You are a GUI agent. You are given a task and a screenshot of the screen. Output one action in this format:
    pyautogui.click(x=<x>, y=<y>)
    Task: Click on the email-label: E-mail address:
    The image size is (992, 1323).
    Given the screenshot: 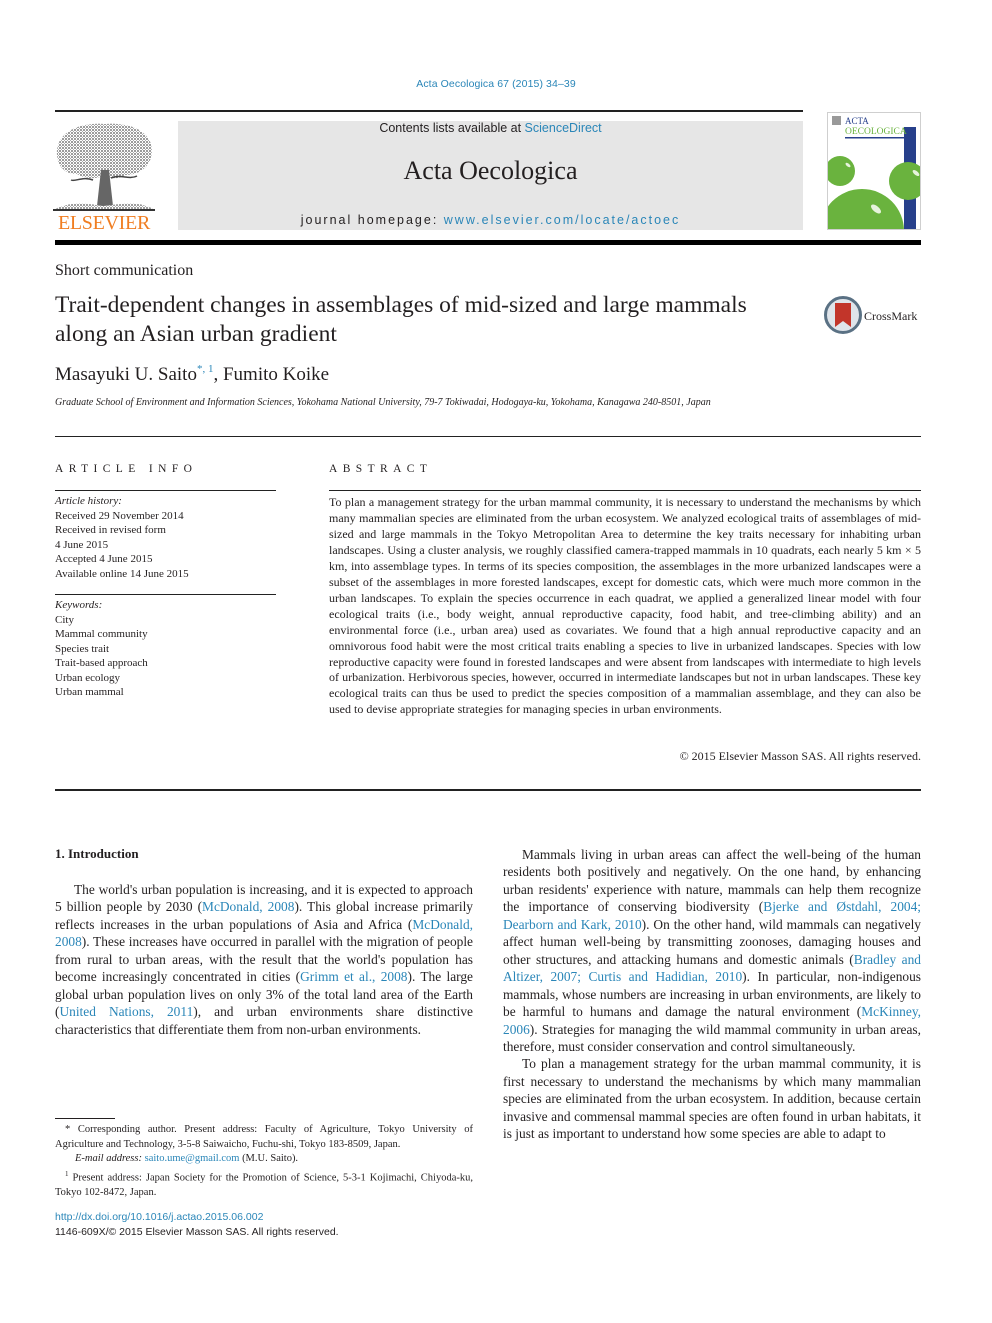 What is the action you would take?
    pyautogui.click(x=110, y=1159)
    